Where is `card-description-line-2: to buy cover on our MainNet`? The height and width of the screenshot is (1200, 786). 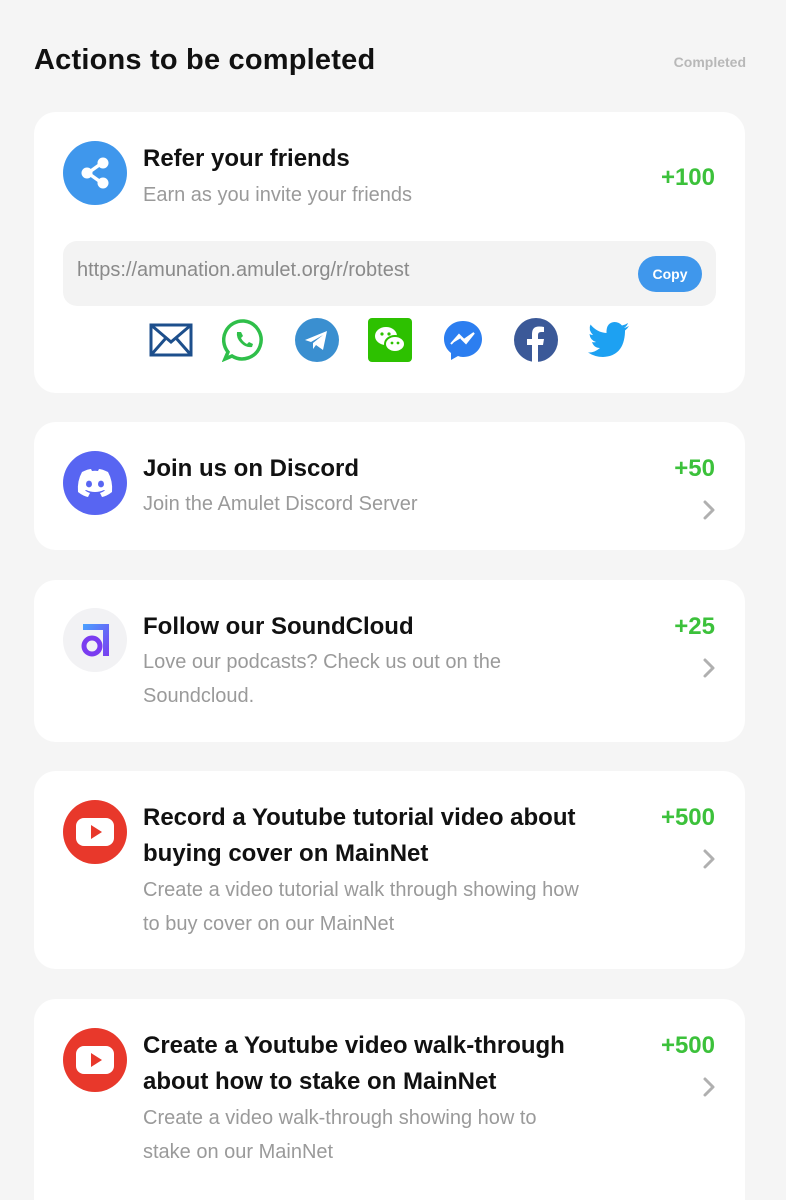 card-description-line-2: to buy cover on our MainNet is located at coordinates (269, 924).